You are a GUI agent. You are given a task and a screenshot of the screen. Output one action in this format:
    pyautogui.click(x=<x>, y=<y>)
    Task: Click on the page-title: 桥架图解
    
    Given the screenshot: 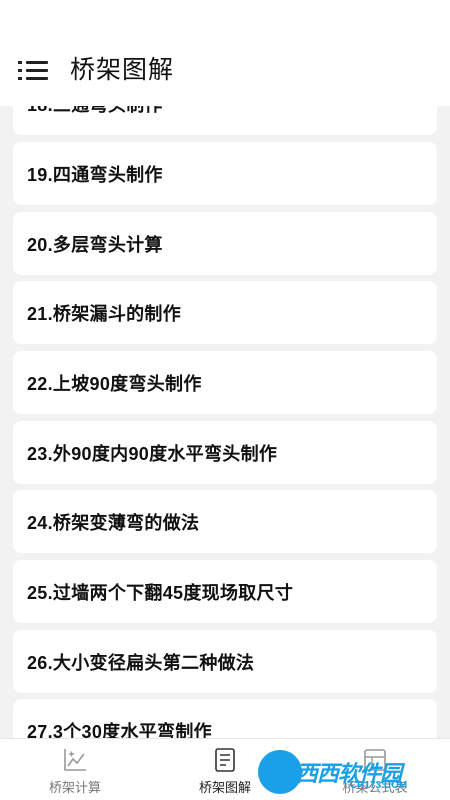 What is the action you would take?
    pyautogui.click(x=122, y=70)
    